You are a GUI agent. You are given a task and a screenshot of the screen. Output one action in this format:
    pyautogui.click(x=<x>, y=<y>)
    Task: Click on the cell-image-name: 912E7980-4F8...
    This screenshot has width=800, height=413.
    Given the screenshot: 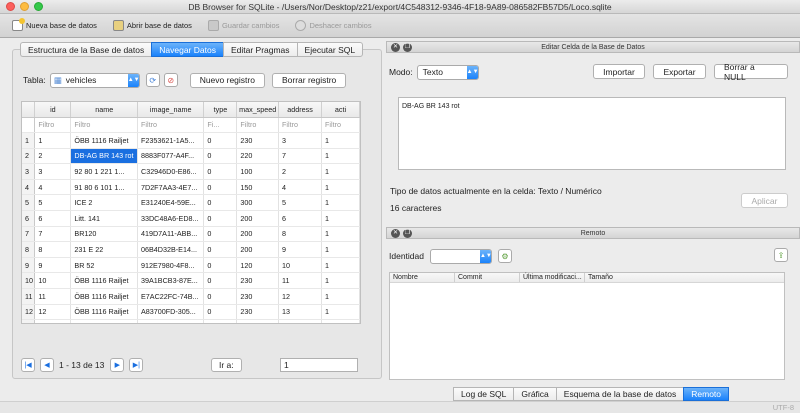 What is the action you would take?
    pyautogui.click(x=171, y=265)
    